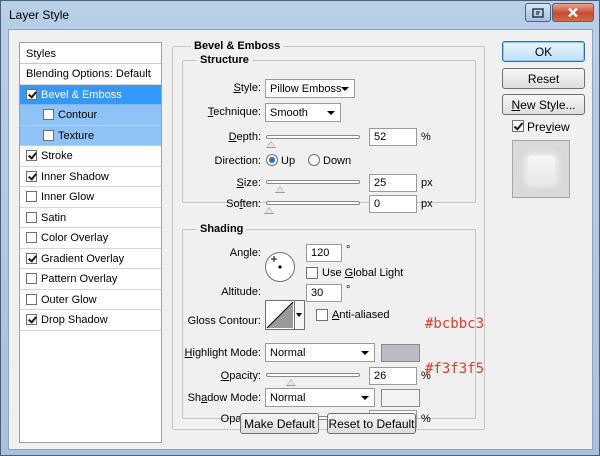 Image resolution: width=600 pixels, height=456 pixels. Describe the element at coordinates (313, 379) in the screenshot. I see `highlight-opacity-slider` at that location.